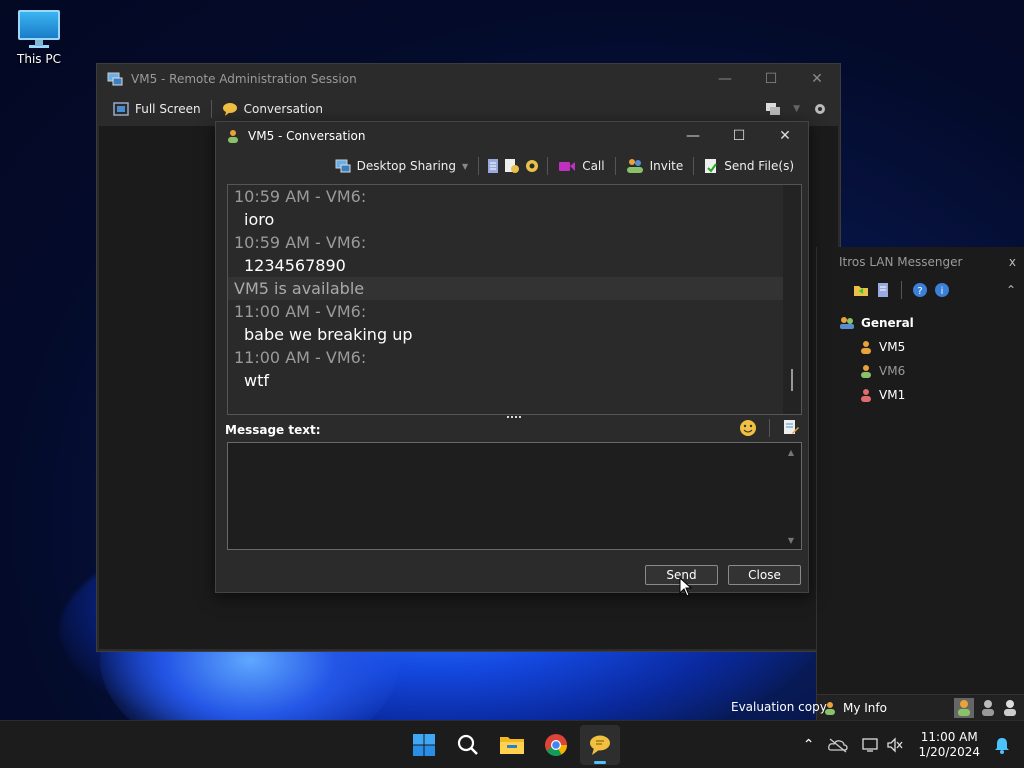 This screenshot has height=768, width=1024. What do you see at coordinates (256, 380) in the screenshot?
I see `history-message-line: wtf` at bounding box center [256, 380].